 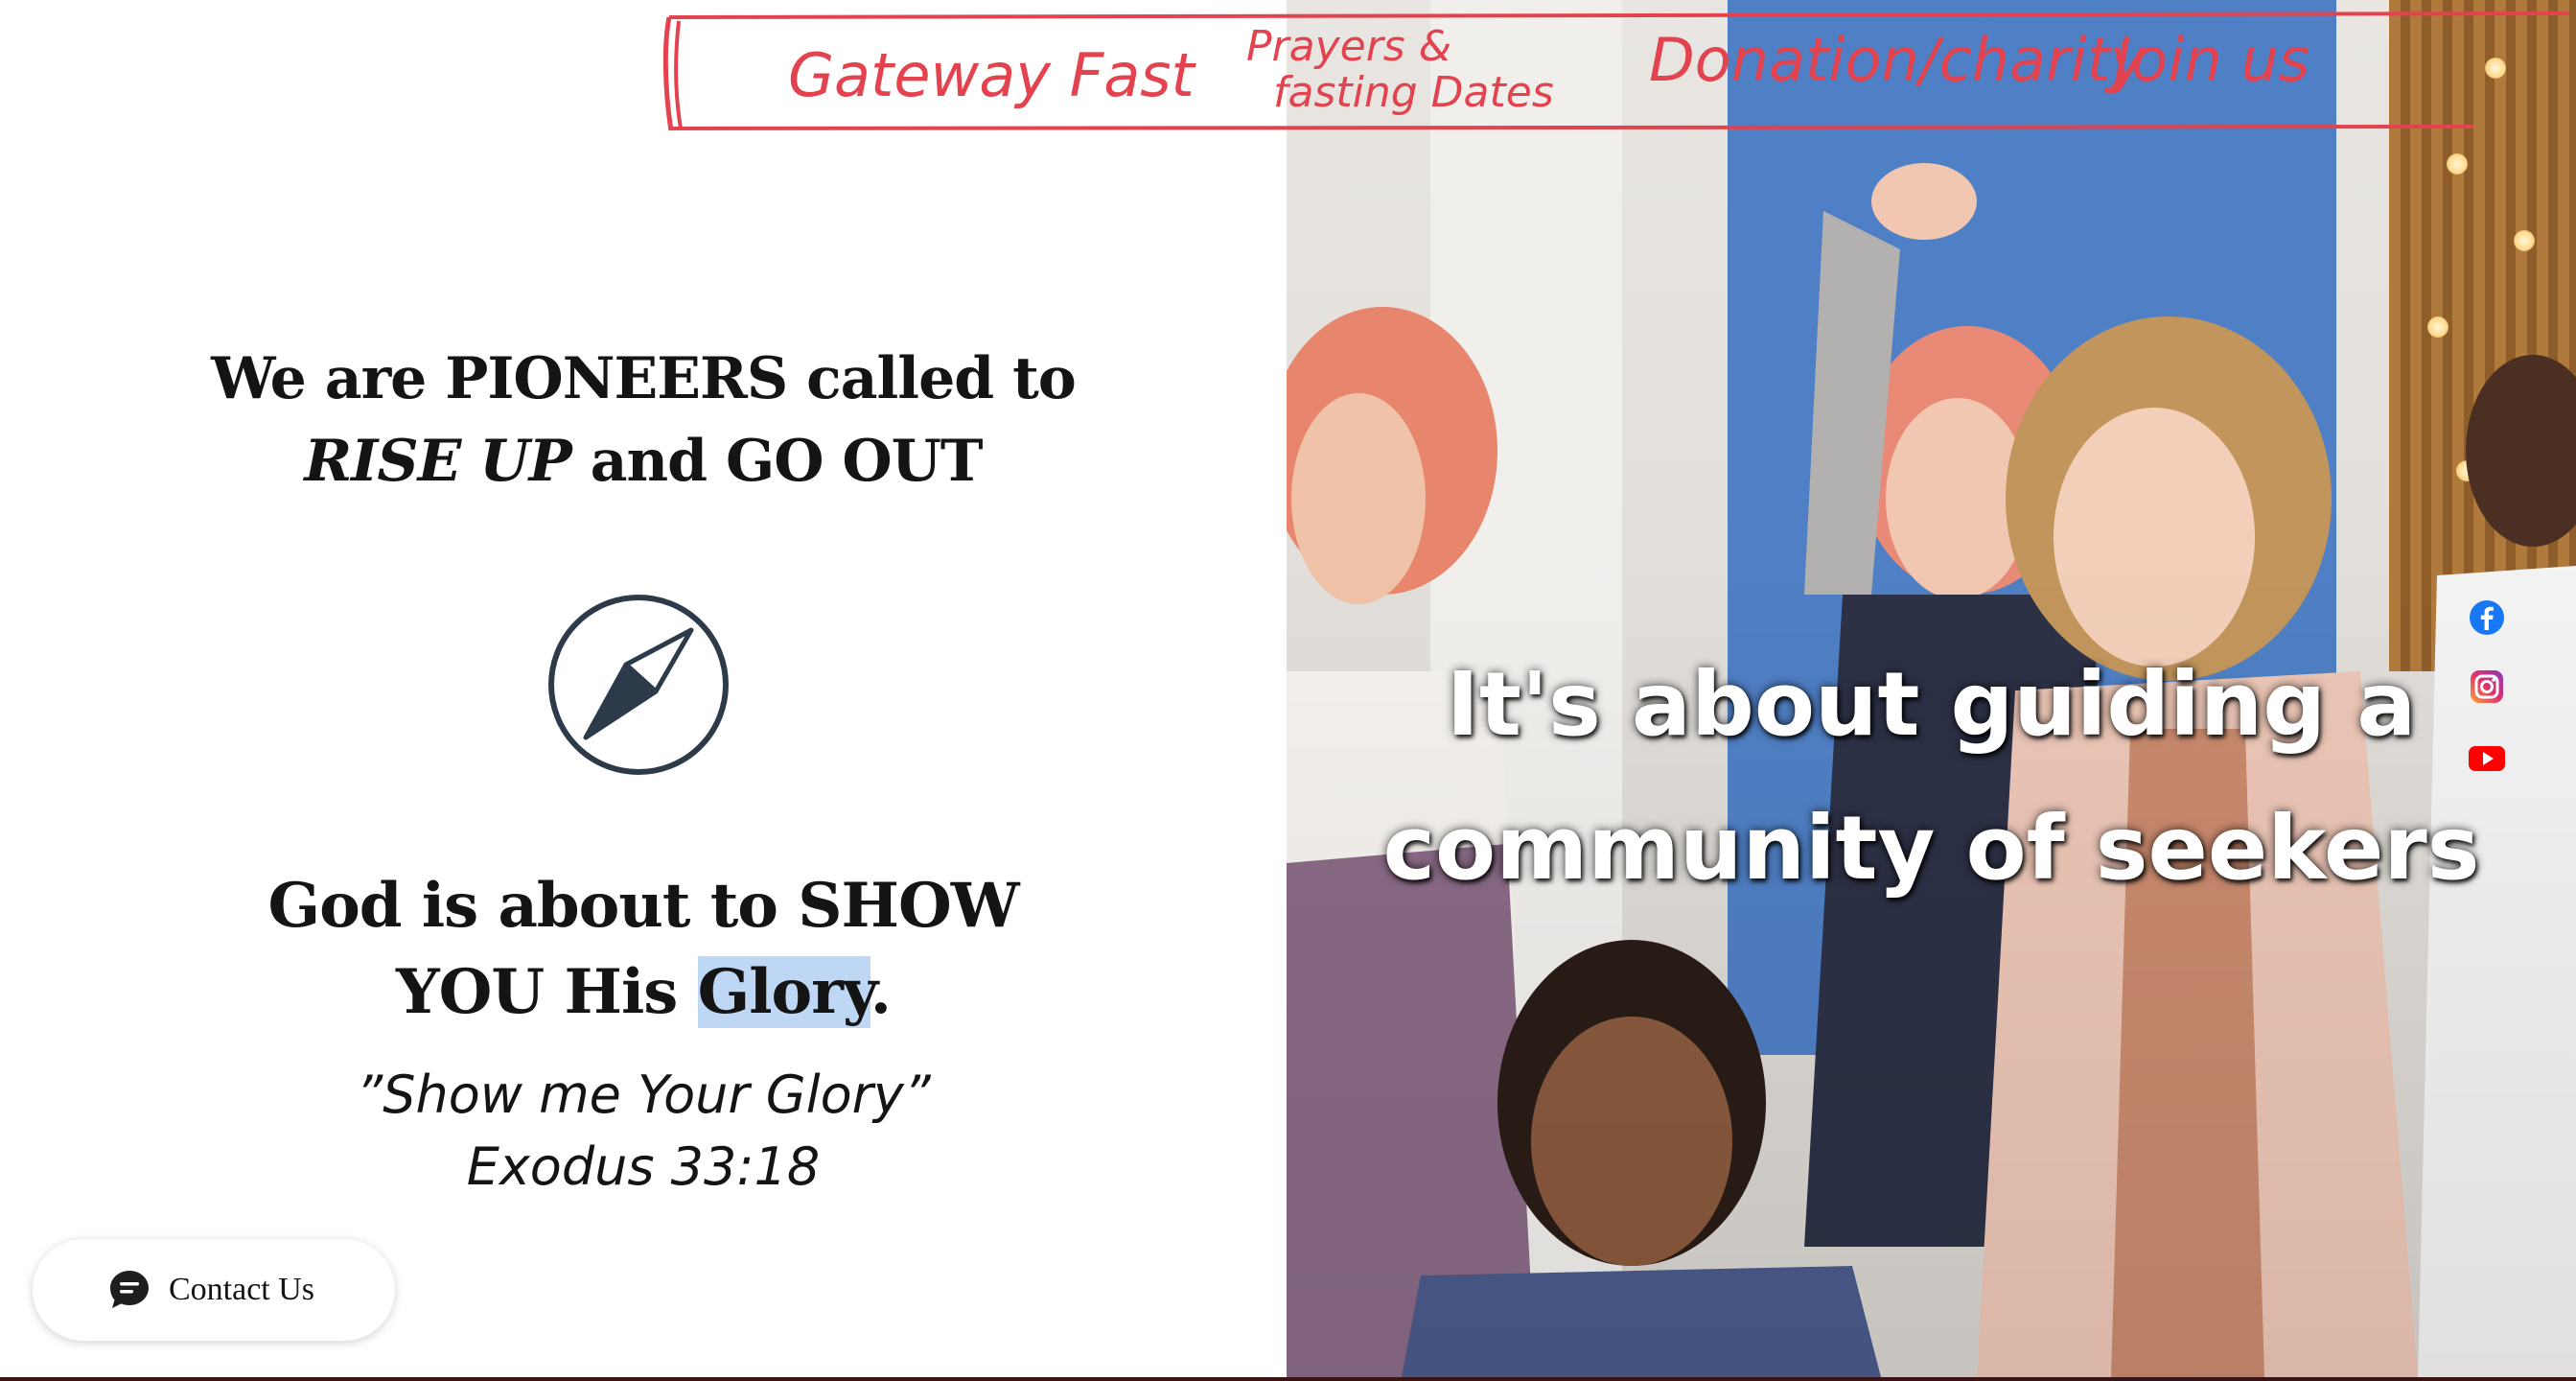 What do you see at coordinates (2487, 758) in the screenshot?
I see `youtube-icon` at bounding box center [2487, 758].